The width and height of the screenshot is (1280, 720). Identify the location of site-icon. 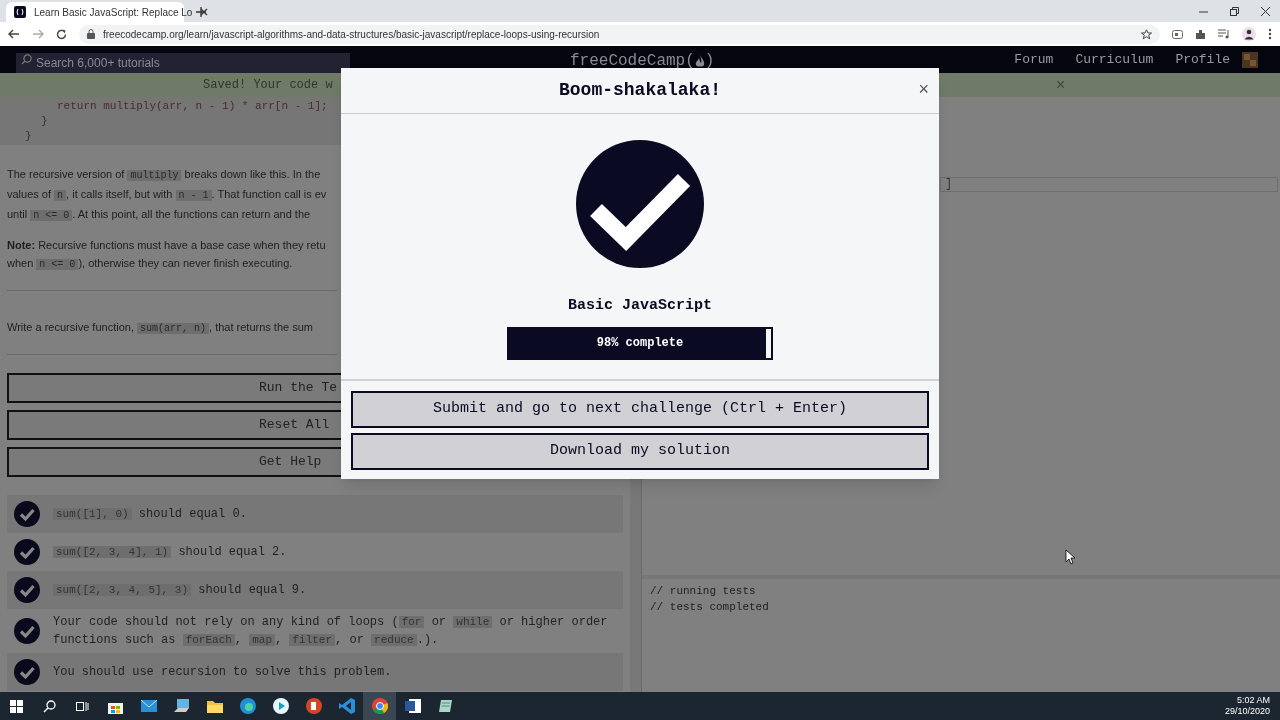
(20, 12).